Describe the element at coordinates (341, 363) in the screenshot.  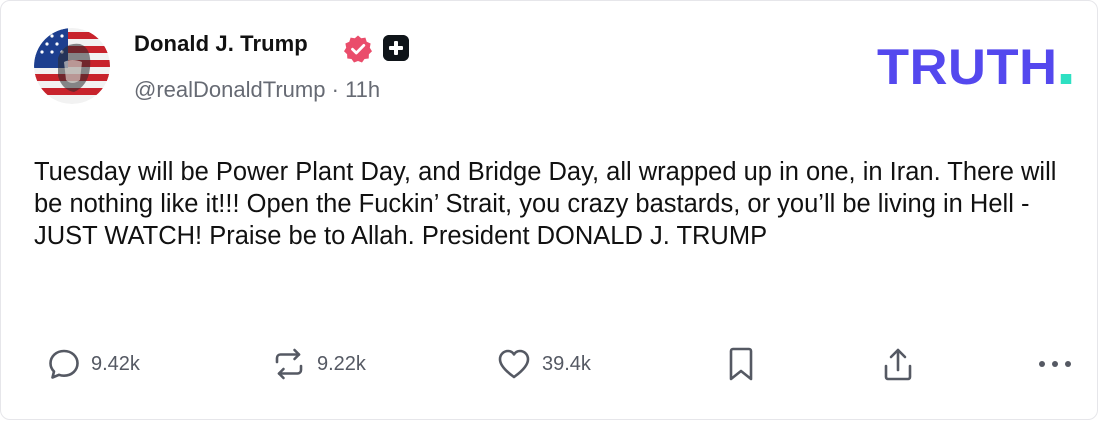
I see `retruth-count: 9.22k` at that location.